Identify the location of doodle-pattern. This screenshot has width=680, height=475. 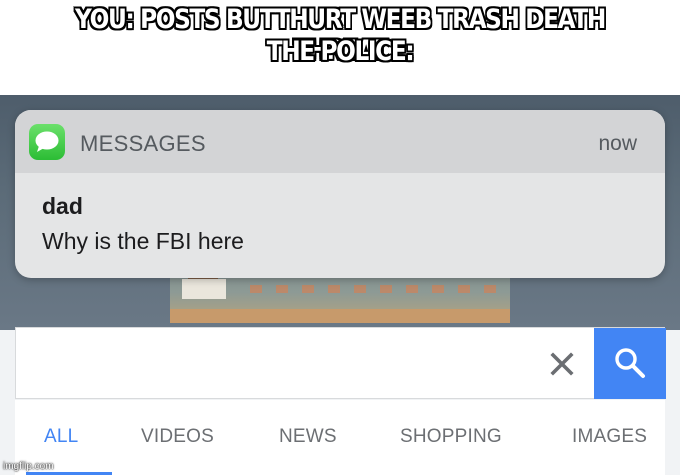
(375, 289).